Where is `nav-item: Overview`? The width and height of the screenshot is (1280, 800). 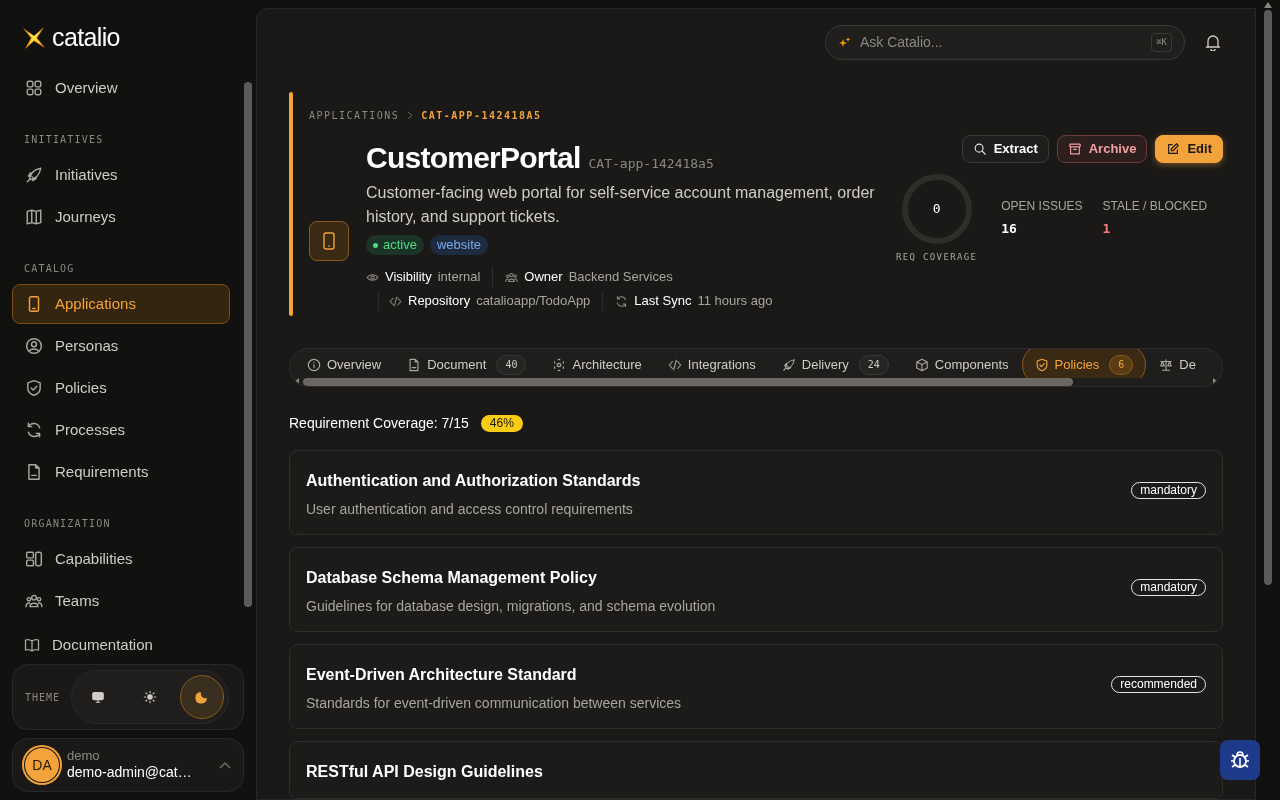 nav-item: Overview is located at coordinates (121, 88).